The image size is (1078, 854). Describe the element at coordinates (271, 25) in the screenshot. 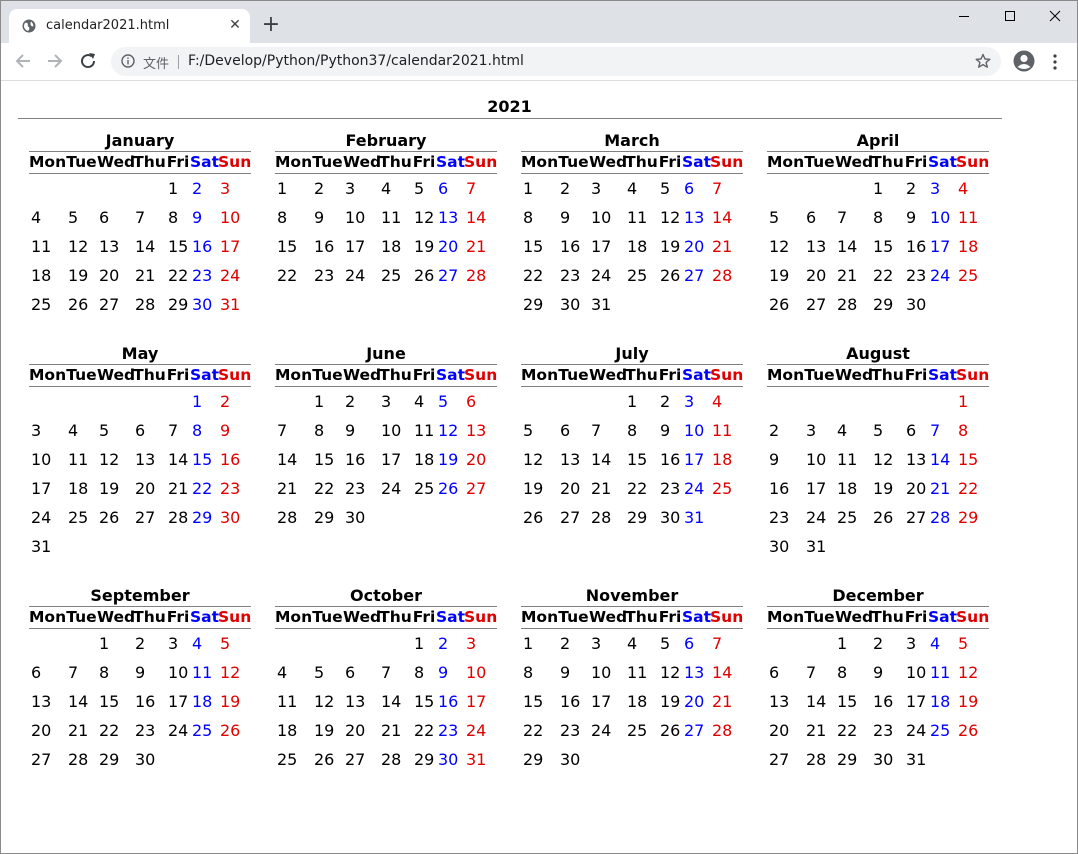

I see `new-tab-icon: +` at that location.